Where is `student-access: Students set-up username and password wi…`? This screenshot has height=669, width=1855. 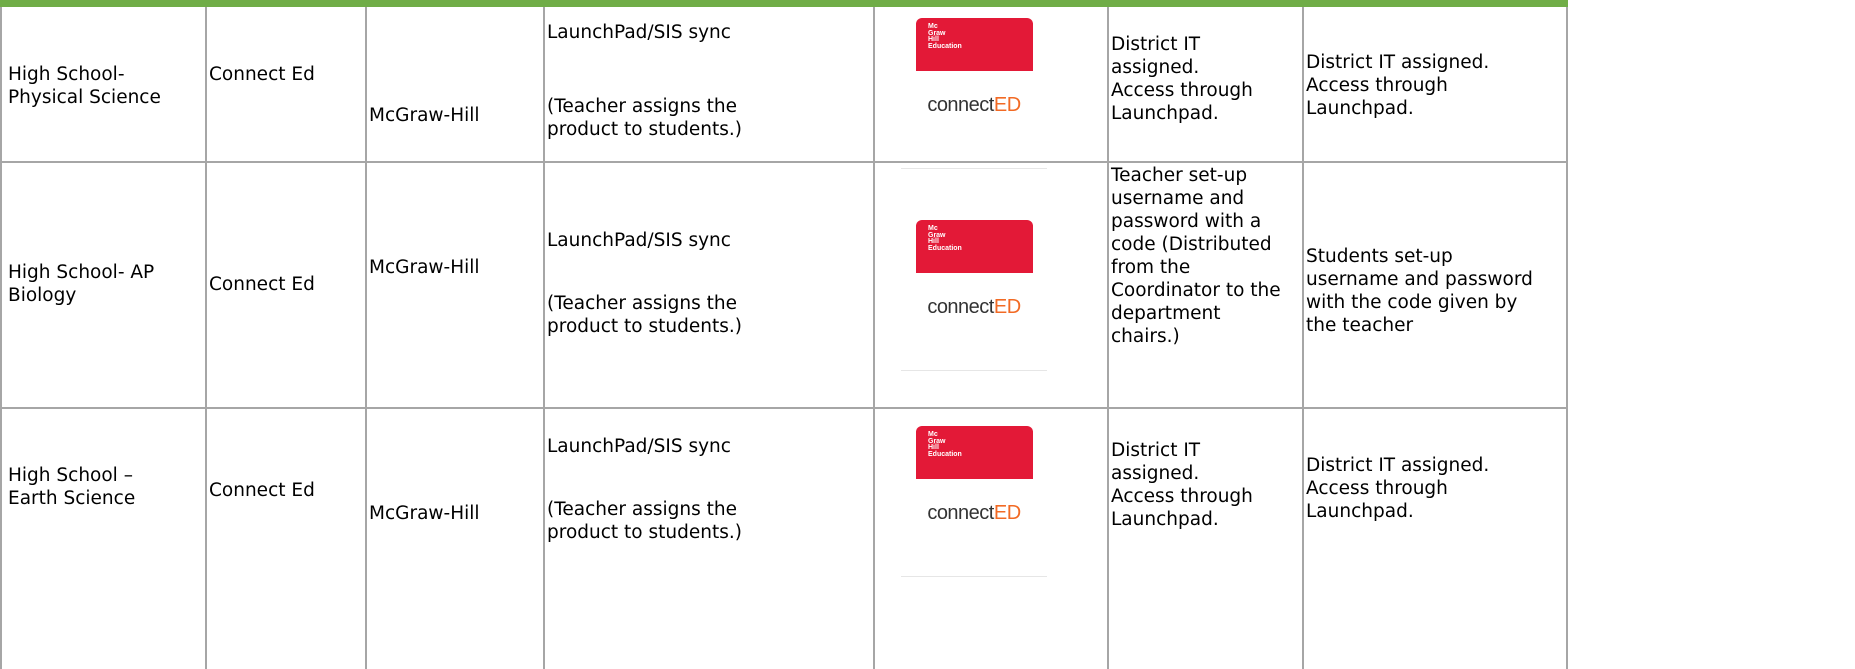 student-access: Students set-up username and password wi… is located at coordinates (1419, 291).